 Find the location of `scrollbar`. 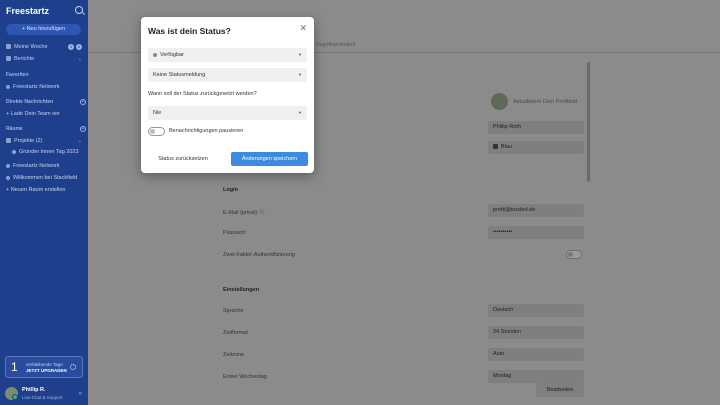

scrollbar is located at coordinates (588, 122).